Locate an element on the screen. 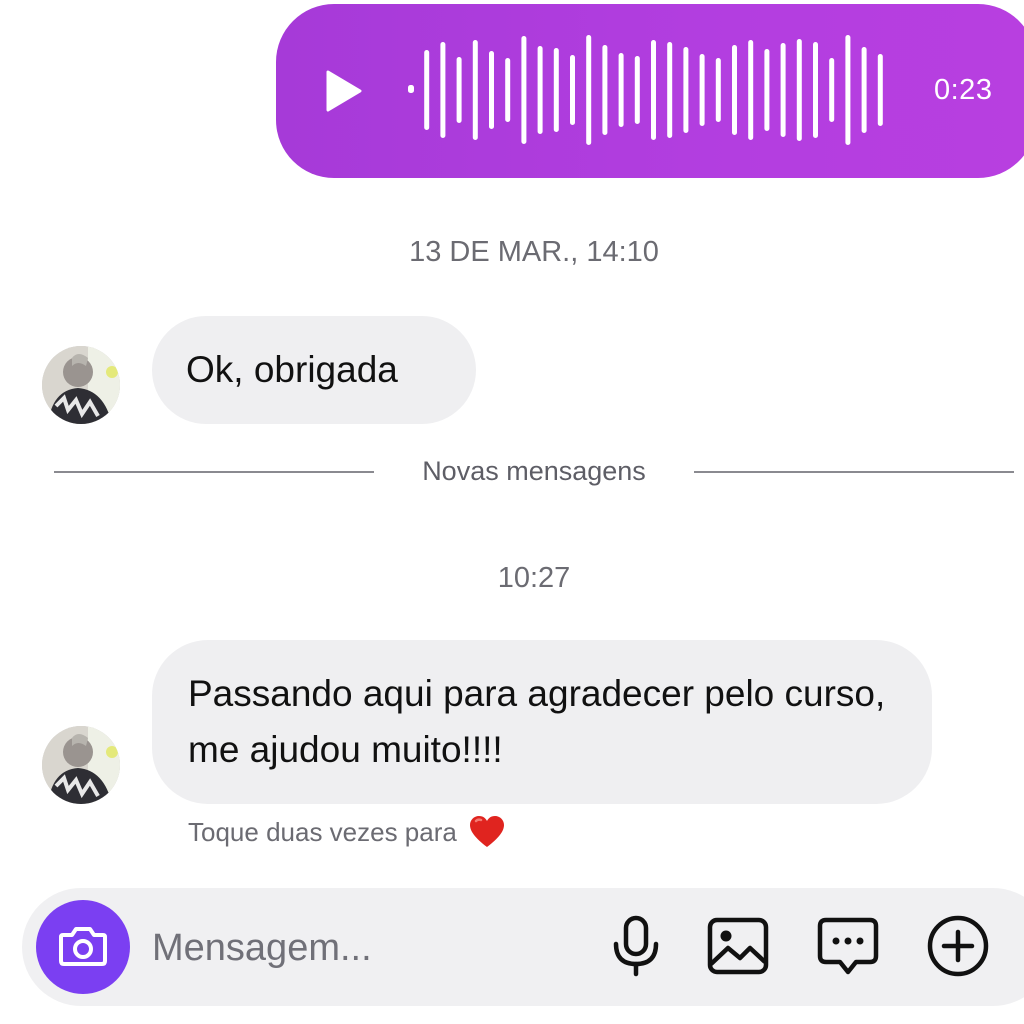 The width and height of the screenshot is (1024, 1024). plus-icon is located at coordinates (958, 946).